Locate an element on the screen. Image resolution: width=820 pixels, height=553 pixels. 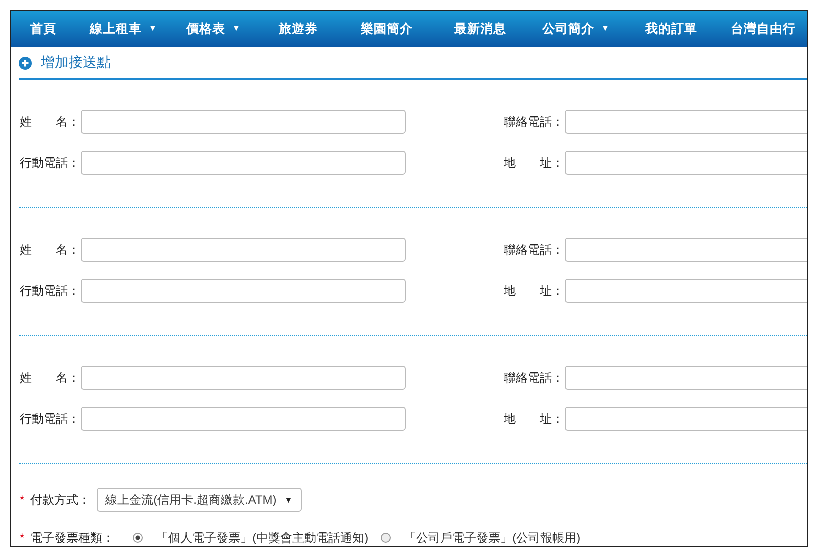
nav-link: 旅遊券 is located at coordinates (298, 29).